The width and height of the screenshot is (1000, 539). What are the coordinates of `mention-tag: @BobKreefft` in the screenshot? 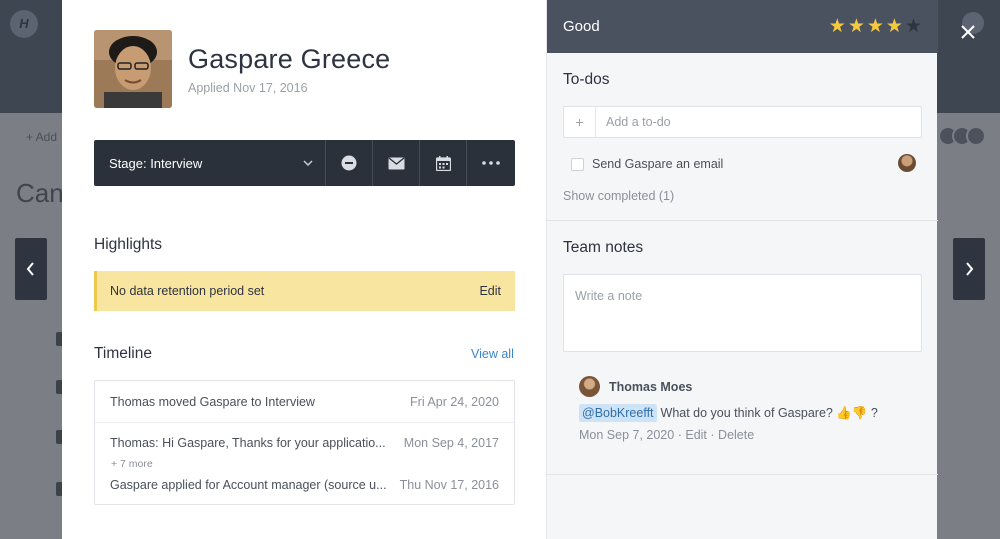 It's located at (618, 413).